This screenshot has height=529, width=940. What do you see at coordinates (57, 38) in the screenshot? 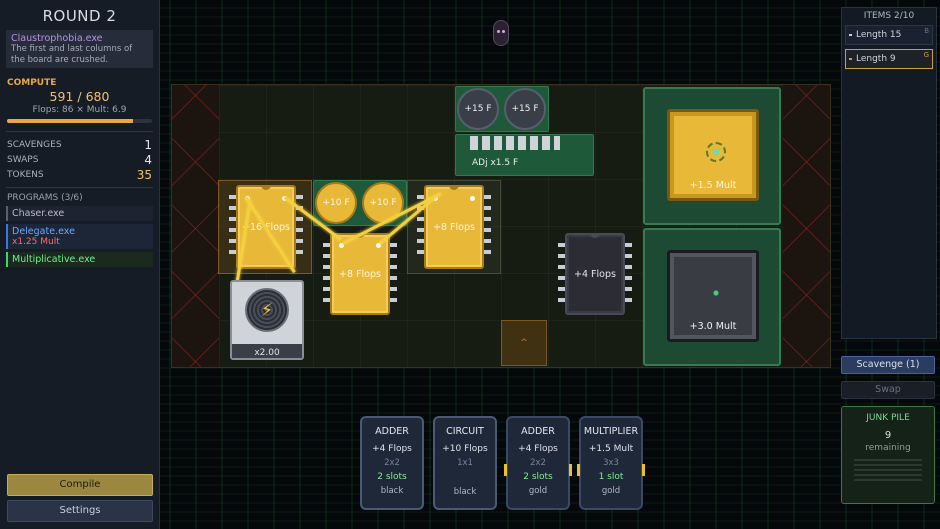
I see `modifier-name: Claustrophobia.exe` at bounding box center [57, 38].